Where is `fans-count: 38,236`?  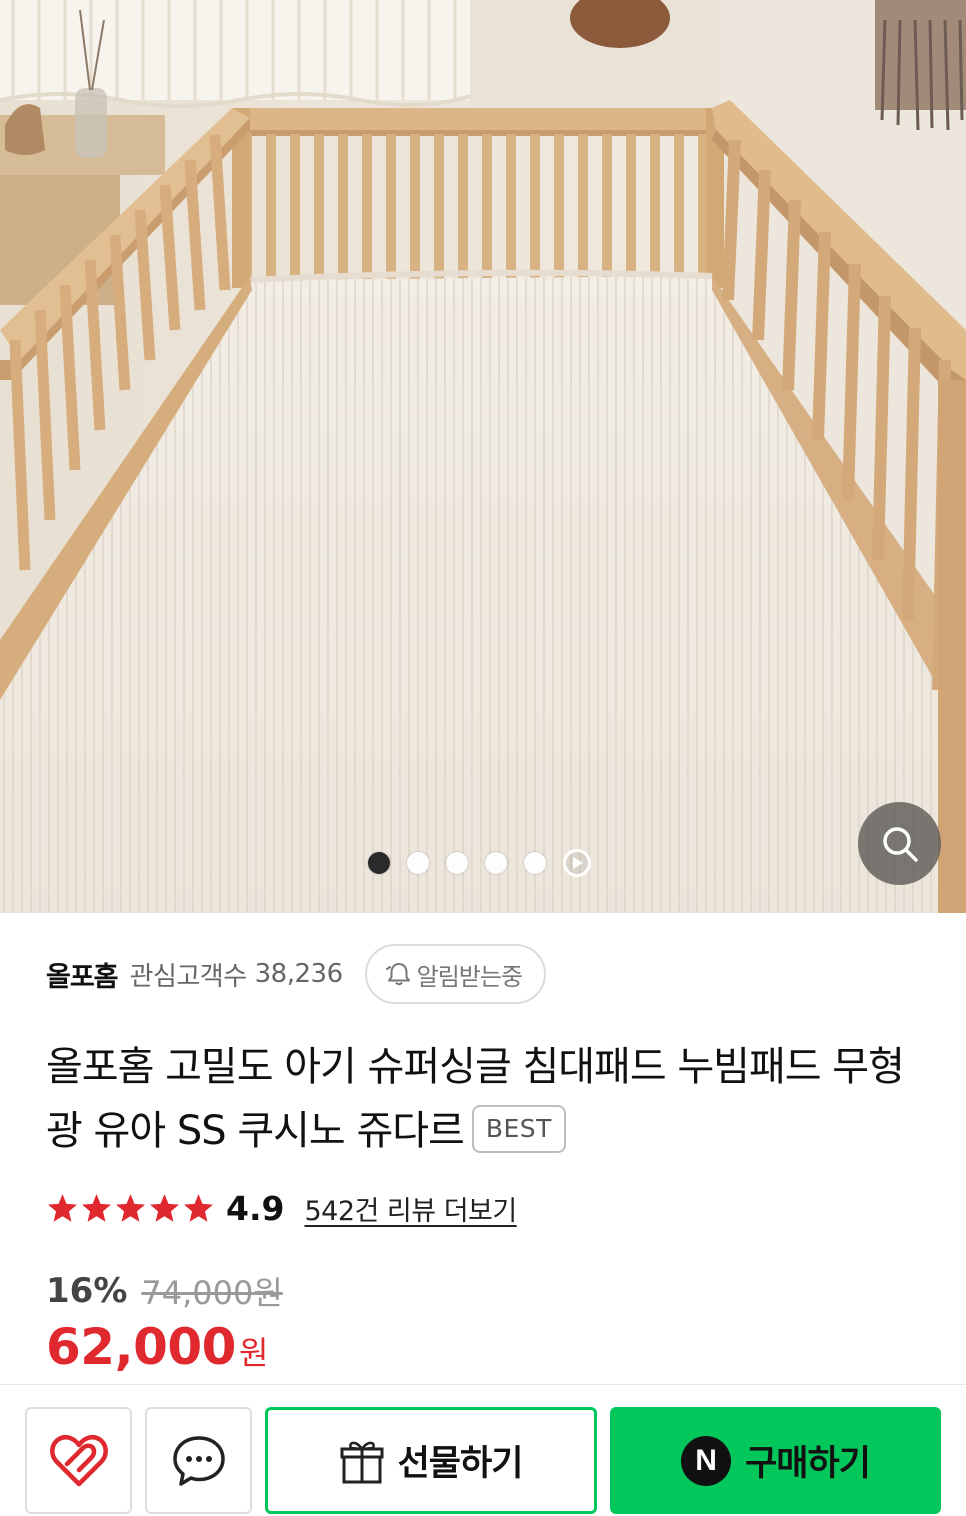
fans-count: 38,236 is located at coordinates (298, 974).